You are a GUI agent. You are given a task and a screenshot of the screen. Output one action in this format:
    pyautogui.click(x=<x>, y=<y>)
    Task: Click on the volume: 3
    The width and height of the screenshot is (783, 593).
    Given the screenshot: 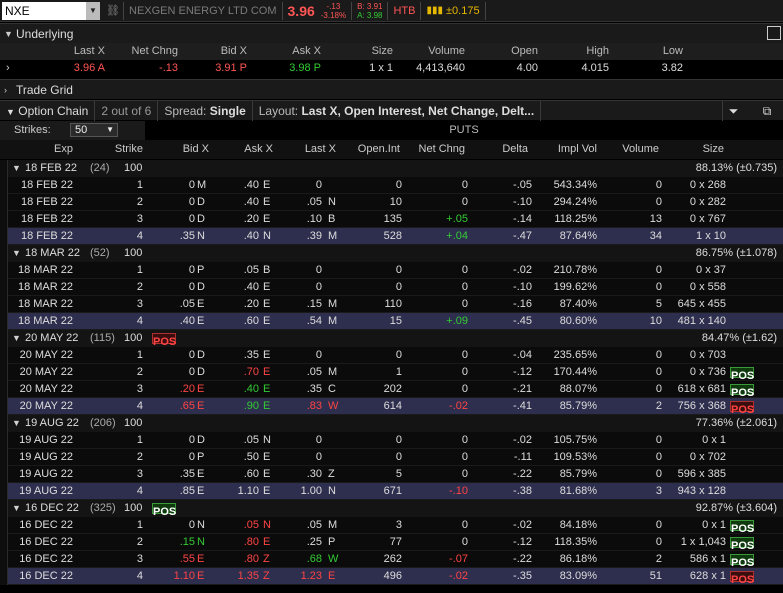 What is the action you would take?
    pyautogui.click(x=658, y=491)
    